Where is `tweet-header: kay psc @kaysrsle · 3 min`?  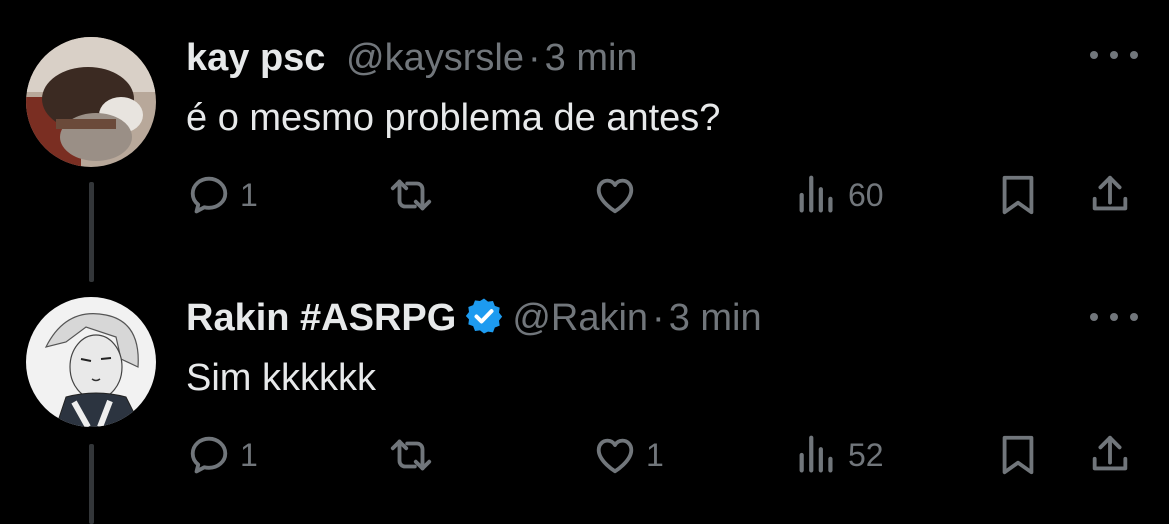 tweet-header: kay psc @kaysrsle · 3 min is located at coordinates (412, 58).